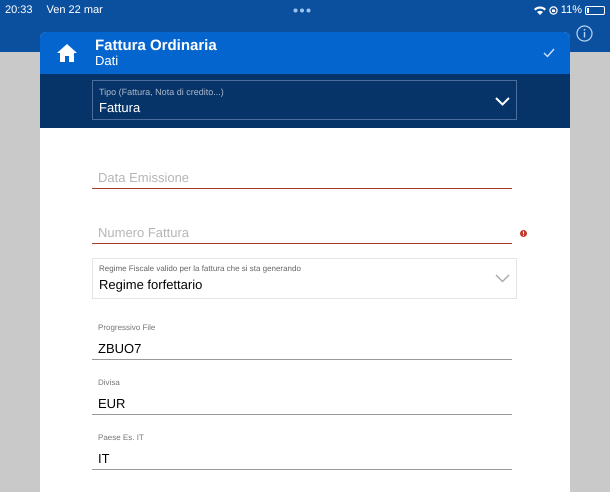  Describe the element at coordinates (304, 278) in the screenshot. I see `regime-select: Regime Fiscale valido per la fattura che si sta generando Regime forfettario` at that location.